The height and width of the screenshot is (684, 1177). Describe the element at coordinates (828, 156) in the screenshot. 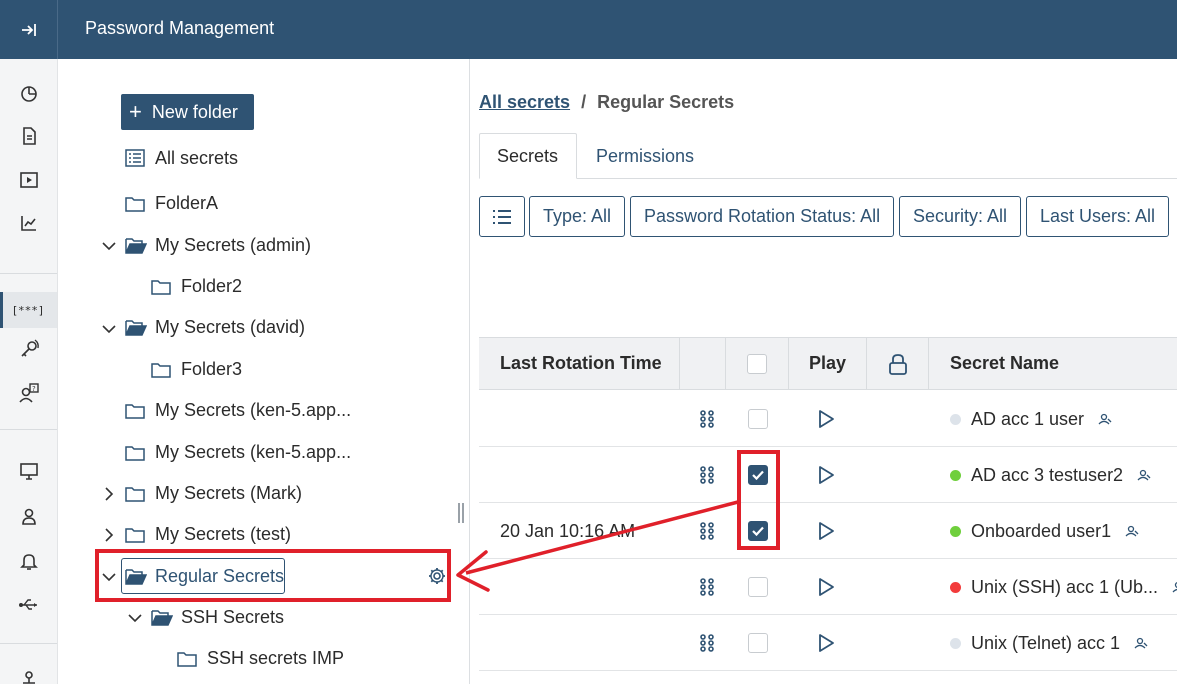

I see `tab-bar: Secrets Permissions` at that location.